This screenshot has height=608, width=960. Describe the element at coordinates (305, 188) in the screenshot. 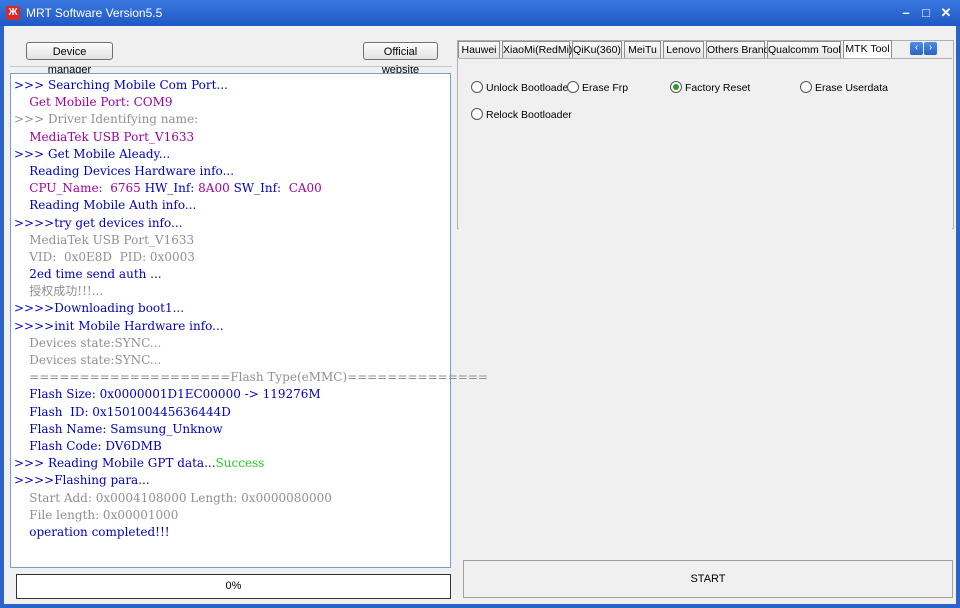

I see `log-segment: CA00` at that location.